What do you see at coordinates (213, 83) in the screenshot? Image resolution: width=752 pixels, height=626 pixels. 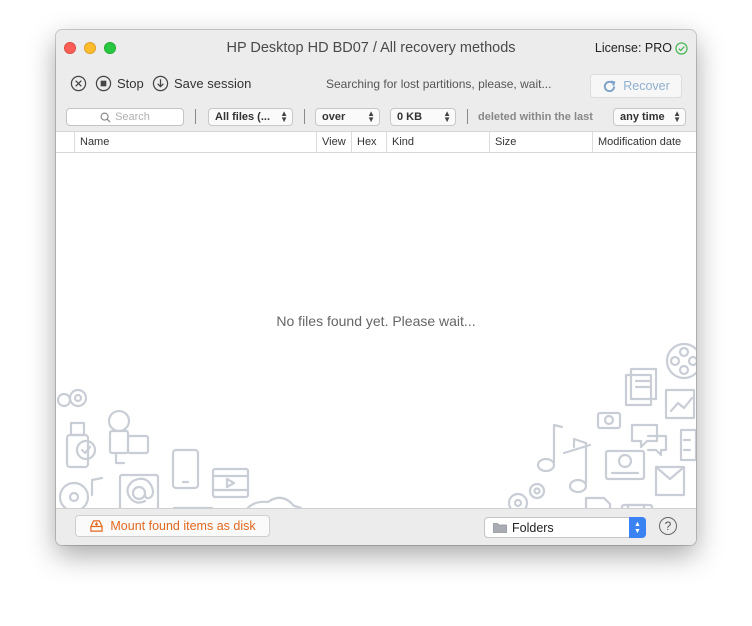 I see `save-session-label: Save session` at bounding box center [213, 83].